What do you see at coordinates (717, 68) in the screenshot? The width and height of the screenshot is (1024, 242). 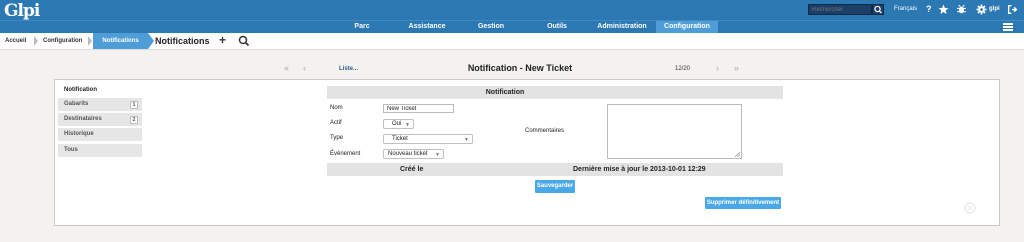 I see `next-record-icon: ›` at bounding box center [717, 68].